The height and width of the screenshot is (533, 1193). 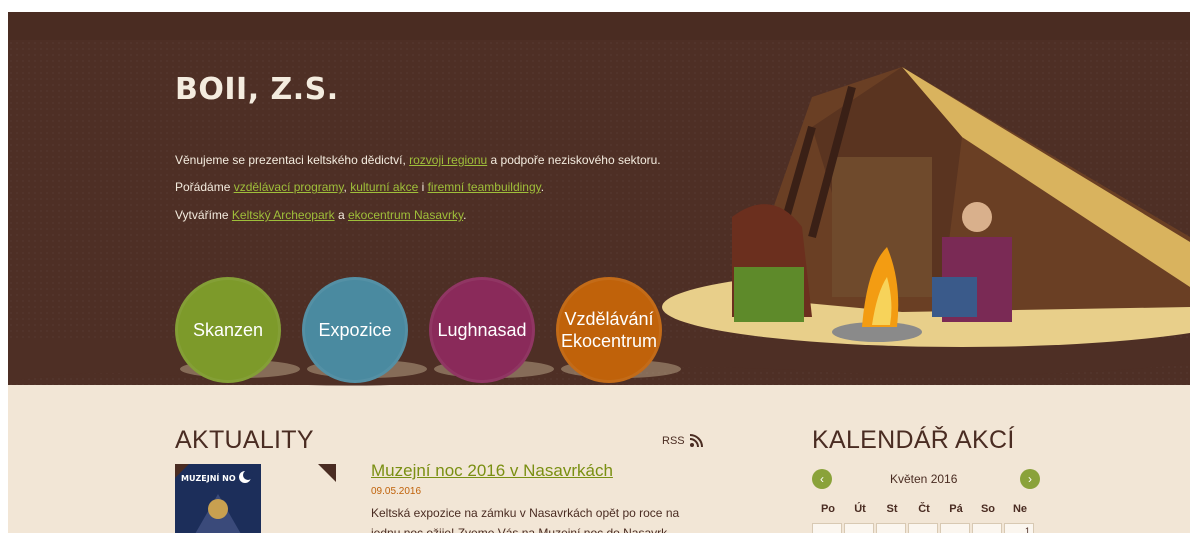 I want to click on lughnasad-label: Lughnasad, so click(x=482, y=330).